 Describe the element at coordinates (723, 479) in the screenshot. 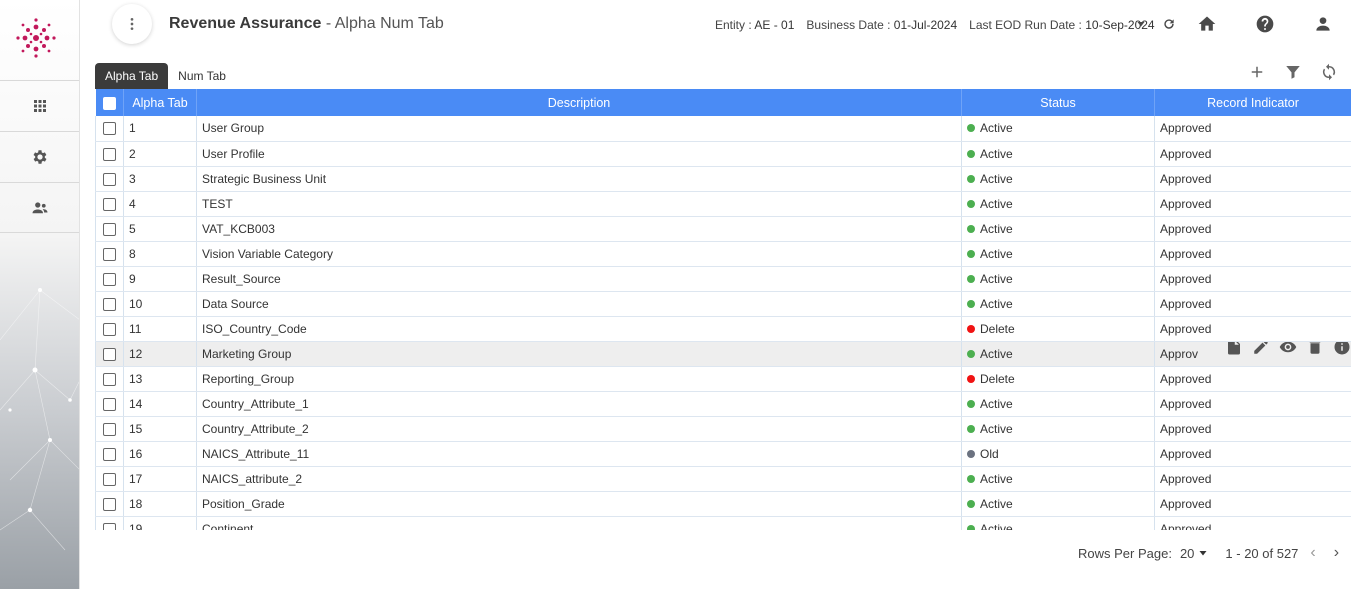

I see `table-row: 17 NAICS_attribute_2 Active Approved` at that location.